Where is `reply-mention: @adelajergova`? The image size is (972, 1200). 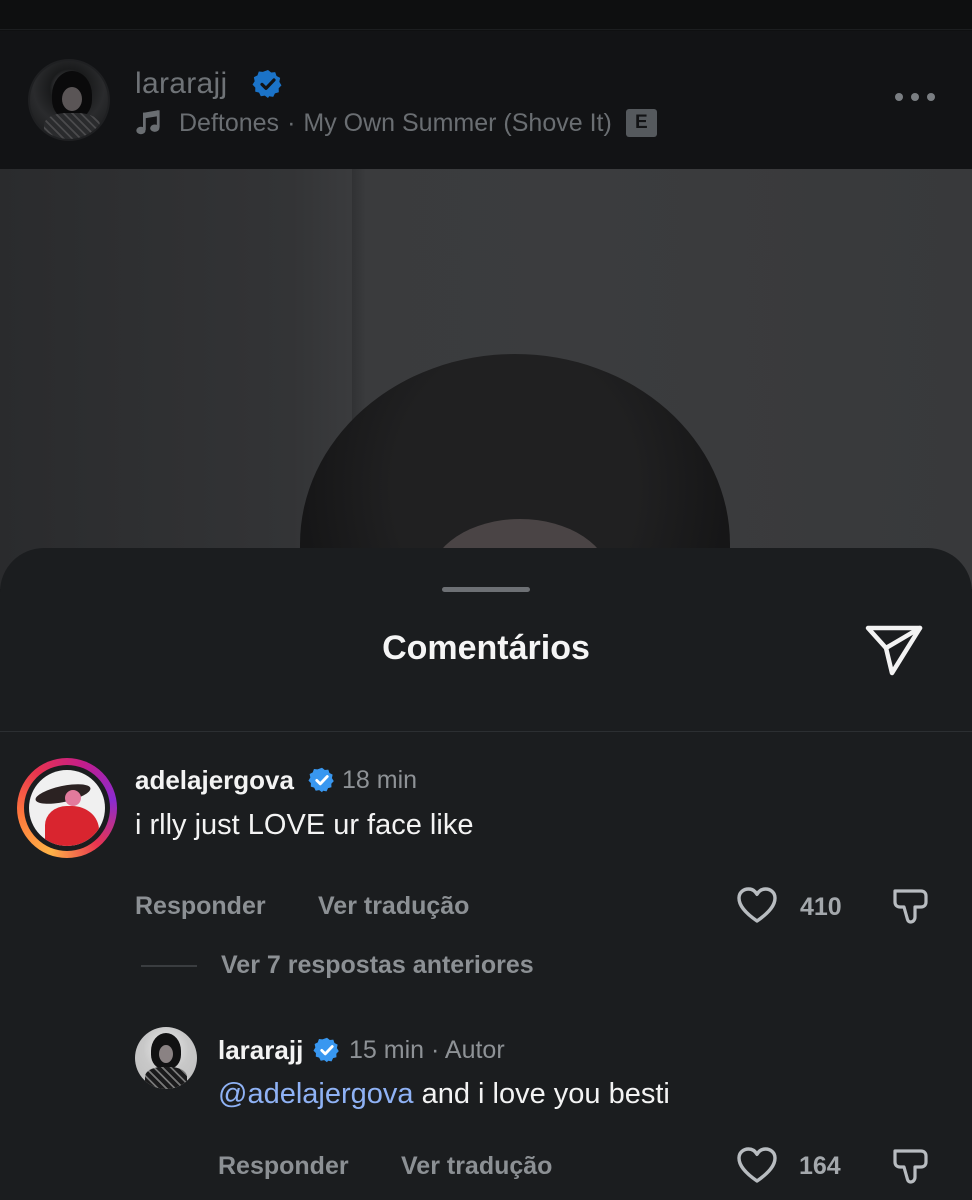 reply-mention: @adelajergova is located at coordinates (316, 1094).